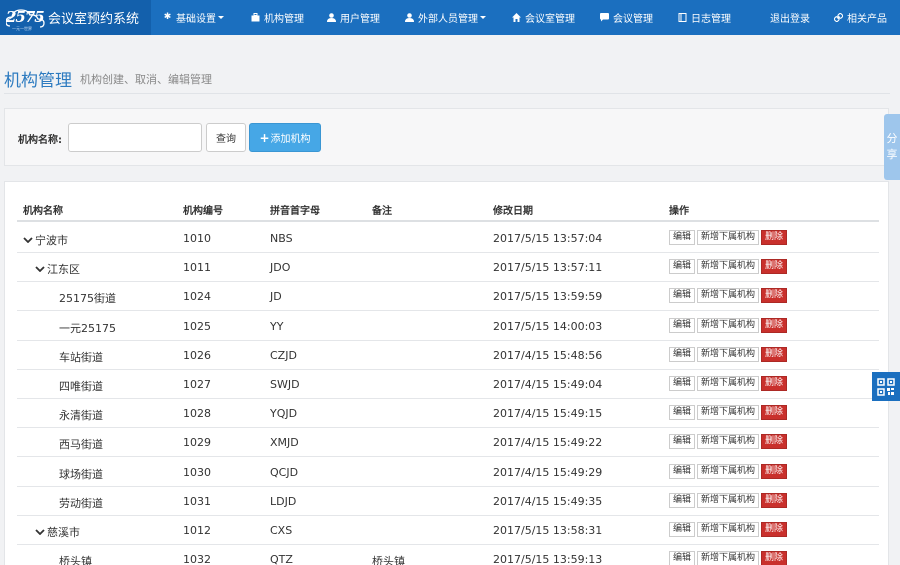 Image resolution: width=900 pixels, height=565 pixels. I want to click on nav-log-management: 日志管理, so click(718, 17).